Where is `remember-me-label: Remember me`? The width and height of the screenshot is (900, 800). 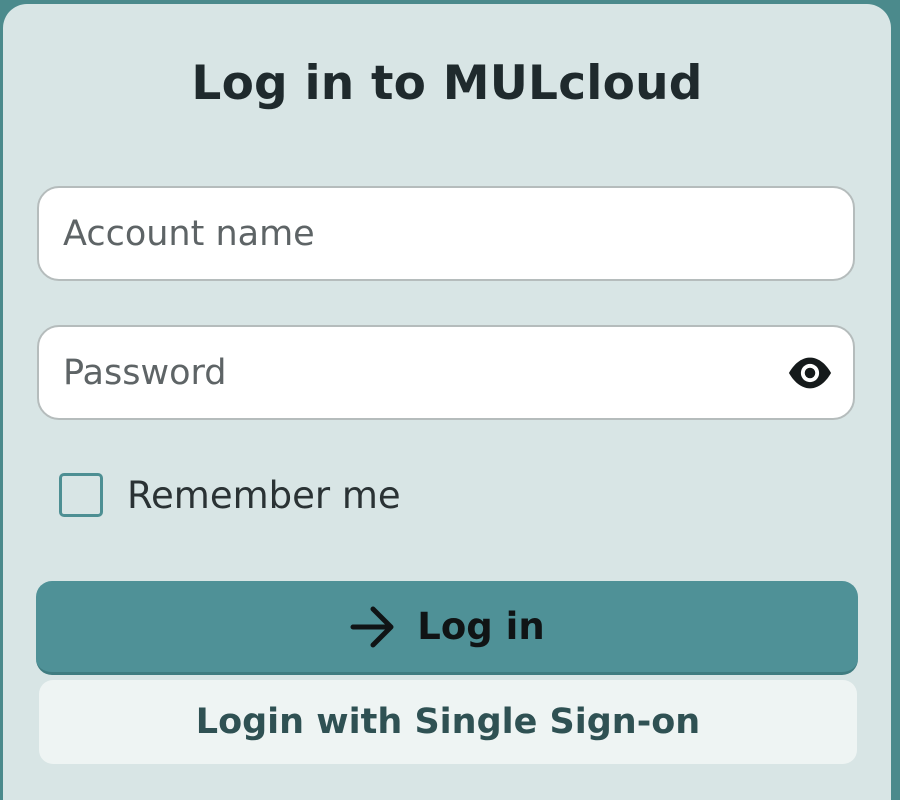
remember-me-label: Remember me is located at coordinates (264, 495).